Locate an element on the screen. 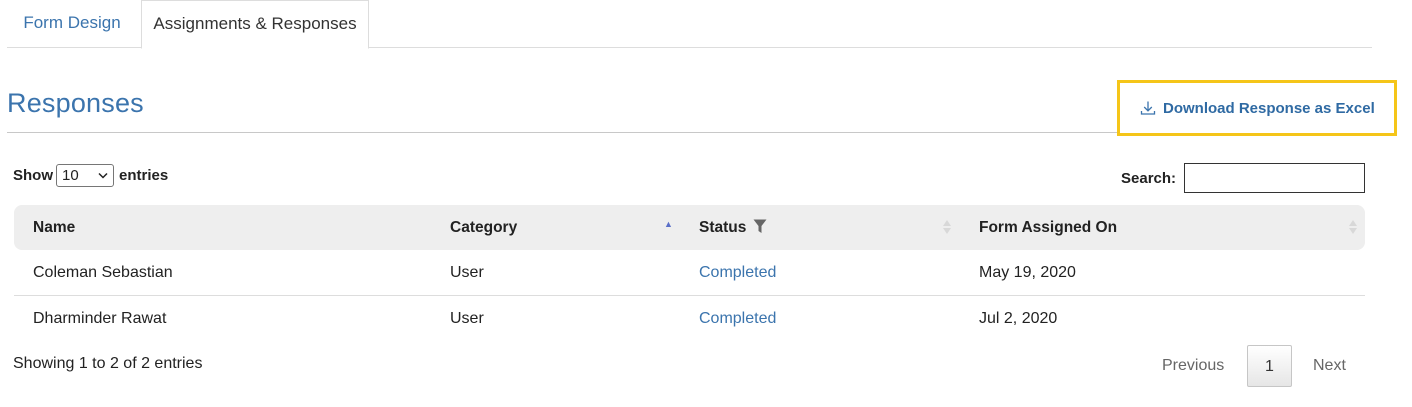 This screenshot has width=1412, height=407. column-header-category: Category is located at coordinates (483, 227).